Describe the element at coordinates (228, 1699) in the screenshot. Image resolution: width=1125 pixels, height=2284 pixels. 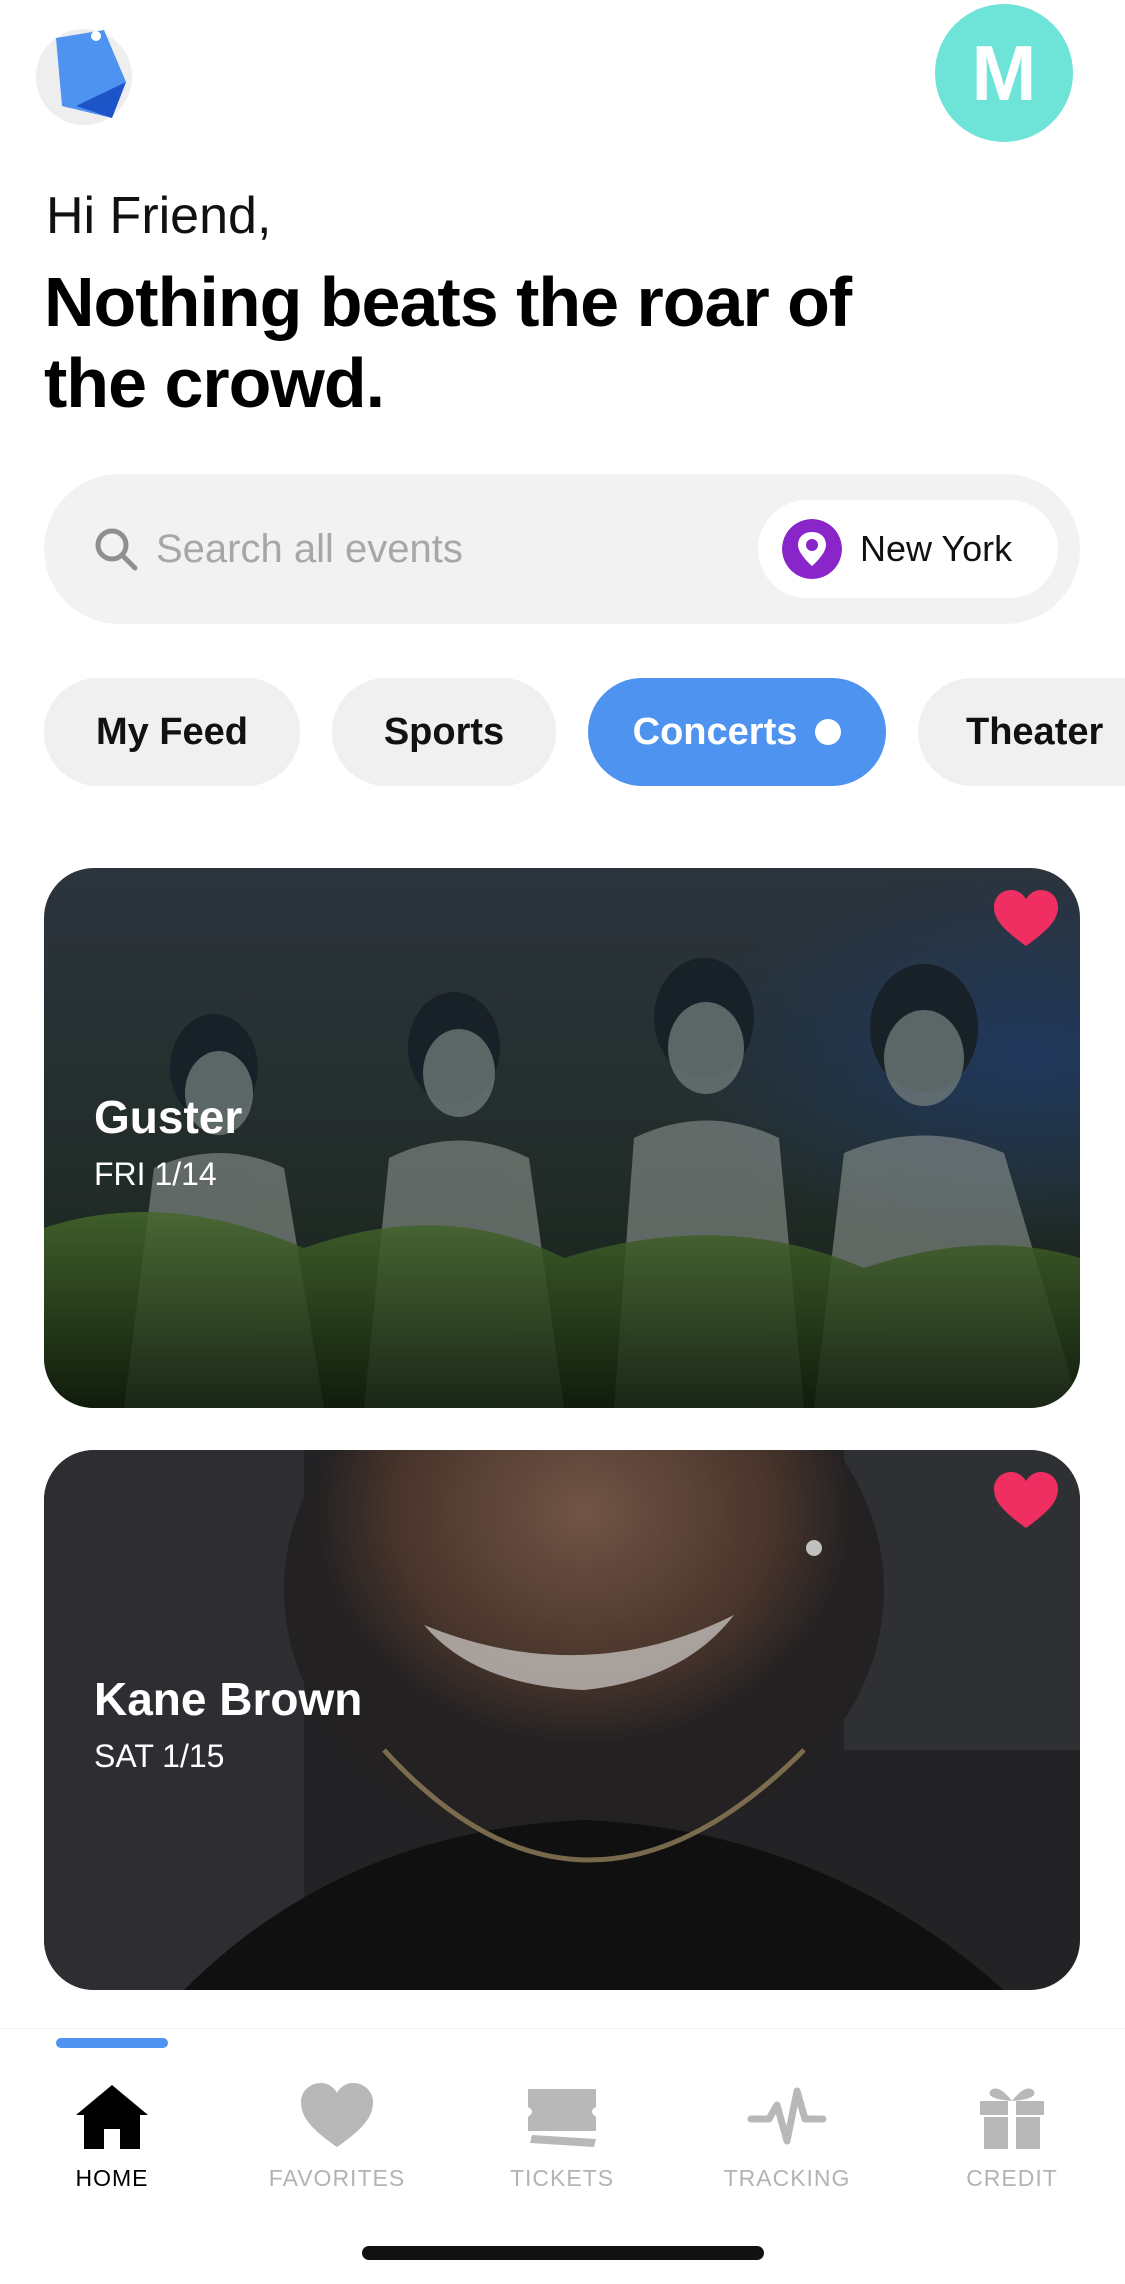
I see `event-title: Kane Brown` at that location.